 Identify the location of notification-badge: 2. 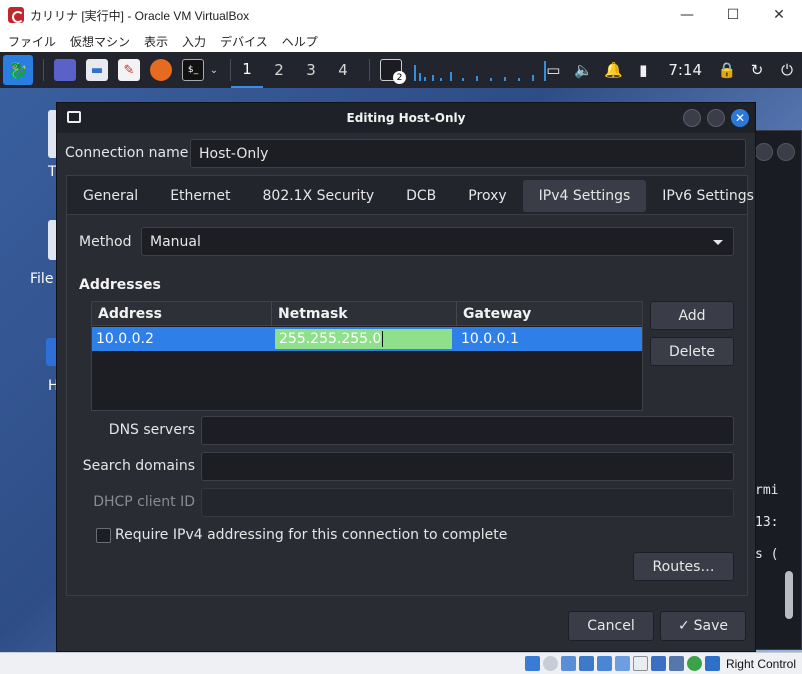
(399, 77).